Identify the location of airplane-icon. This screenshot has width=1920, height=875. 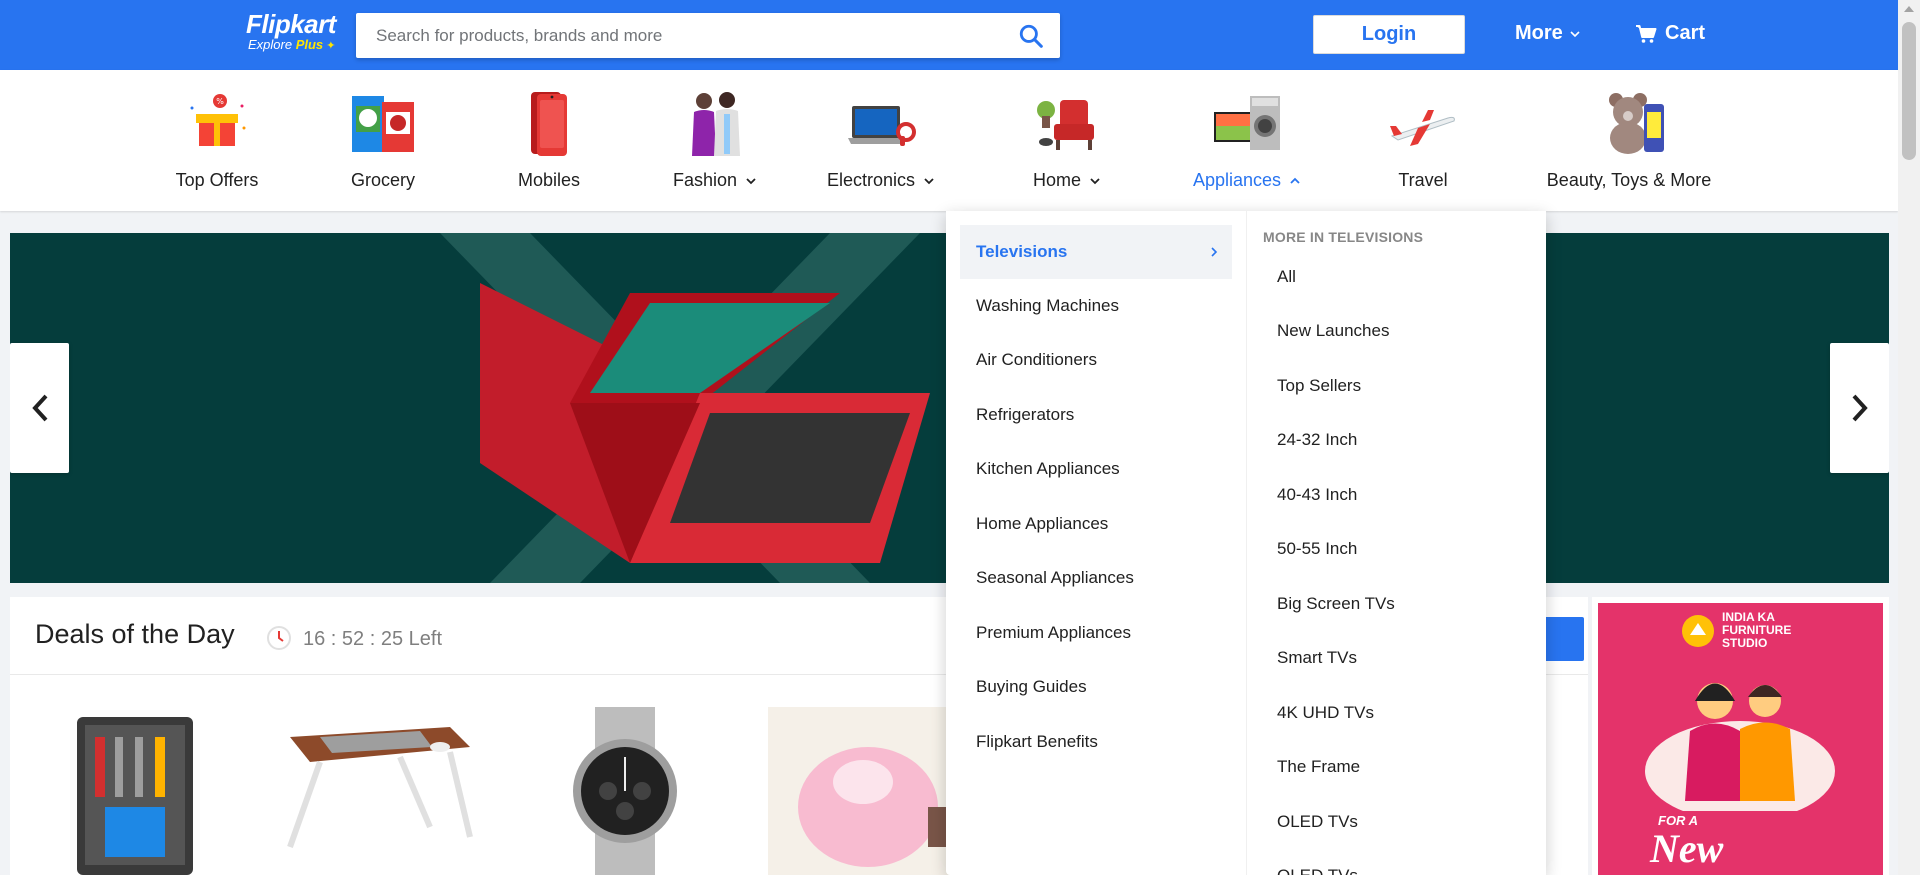
(1422, 128).